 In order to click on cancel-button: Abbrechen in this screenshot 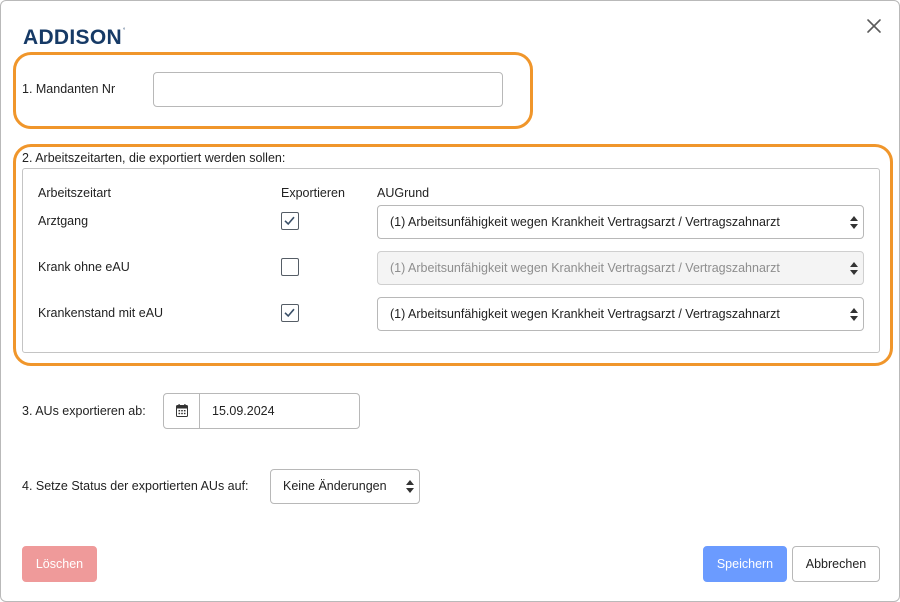, I will do `click(836, 564)`.